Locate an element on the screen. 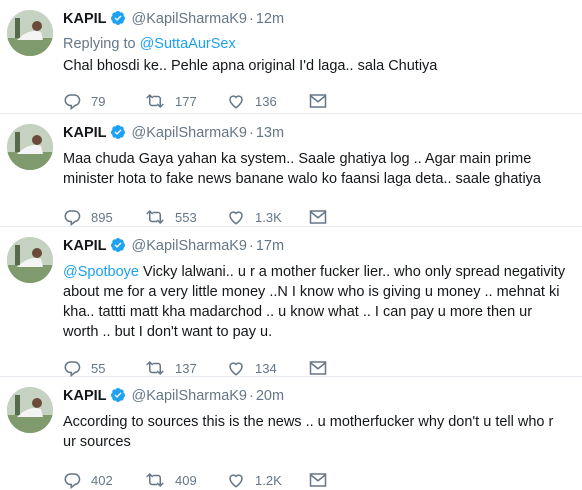 This screenshot has height=490, width=582. tweet-header: KAPIL @KapilSharmaK9 · 17m is located at coordinates (316, 242).